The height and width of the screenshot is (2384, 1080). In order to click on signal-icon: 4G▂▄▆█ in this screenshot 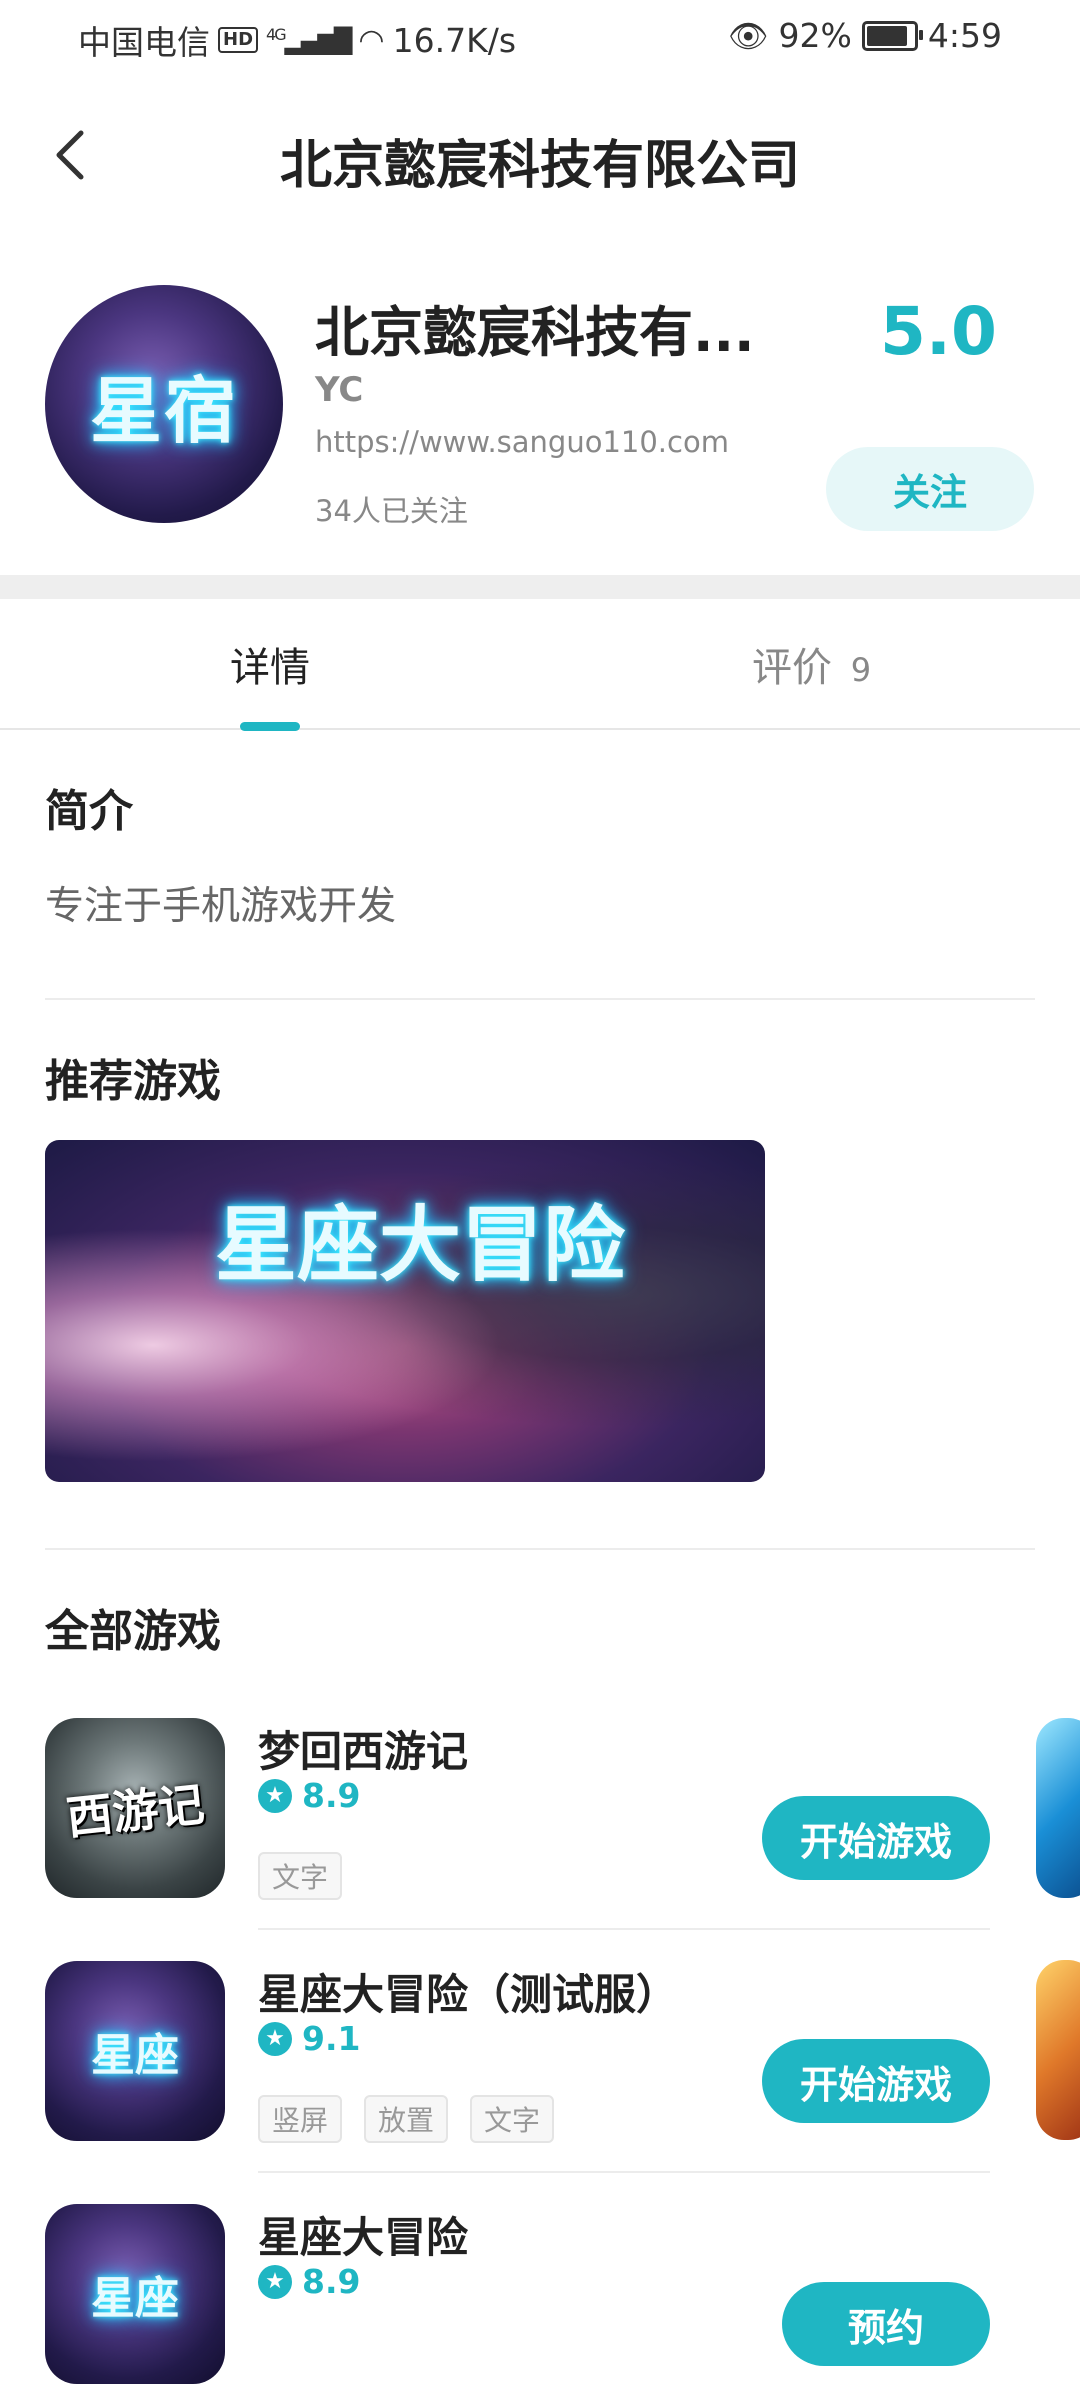, I will do `click(309, 40)`.